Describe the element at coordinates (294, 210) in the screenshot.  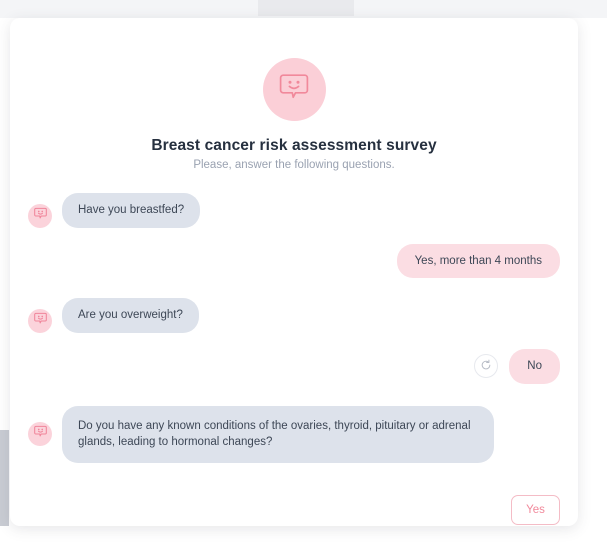
I see `chat-message-bot: Have you breastfed?` at that location.